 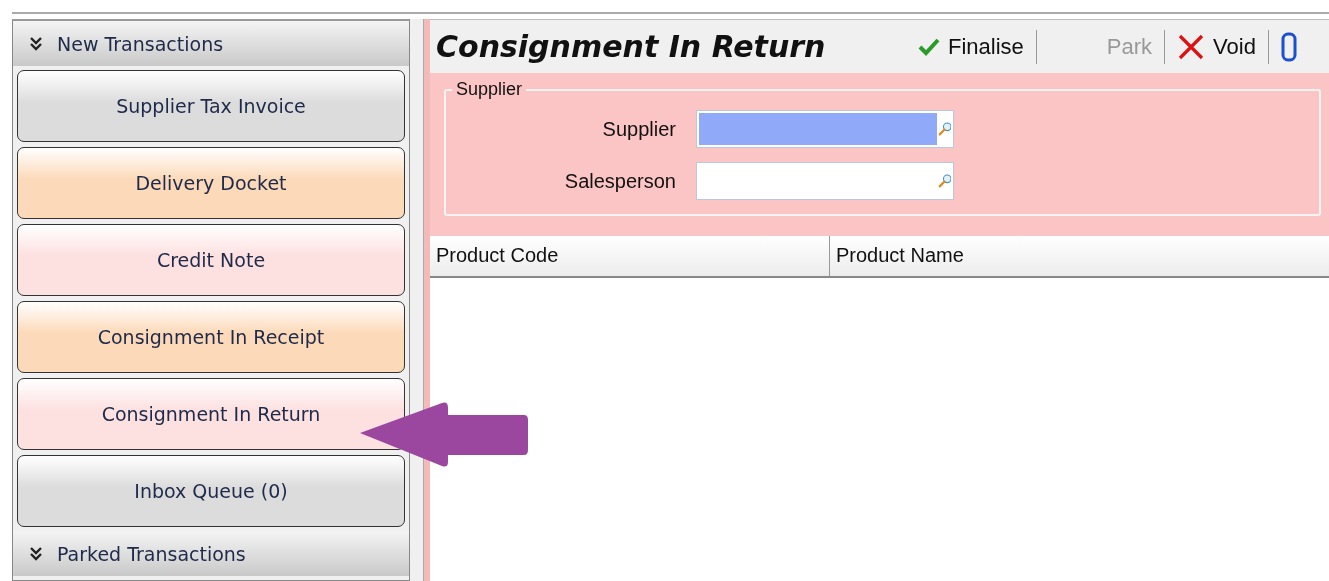 What do you see at coordinates (631, 46) in the screenshot?
I see `form-title: Consignment In Return` at bounding box center [631, 46].